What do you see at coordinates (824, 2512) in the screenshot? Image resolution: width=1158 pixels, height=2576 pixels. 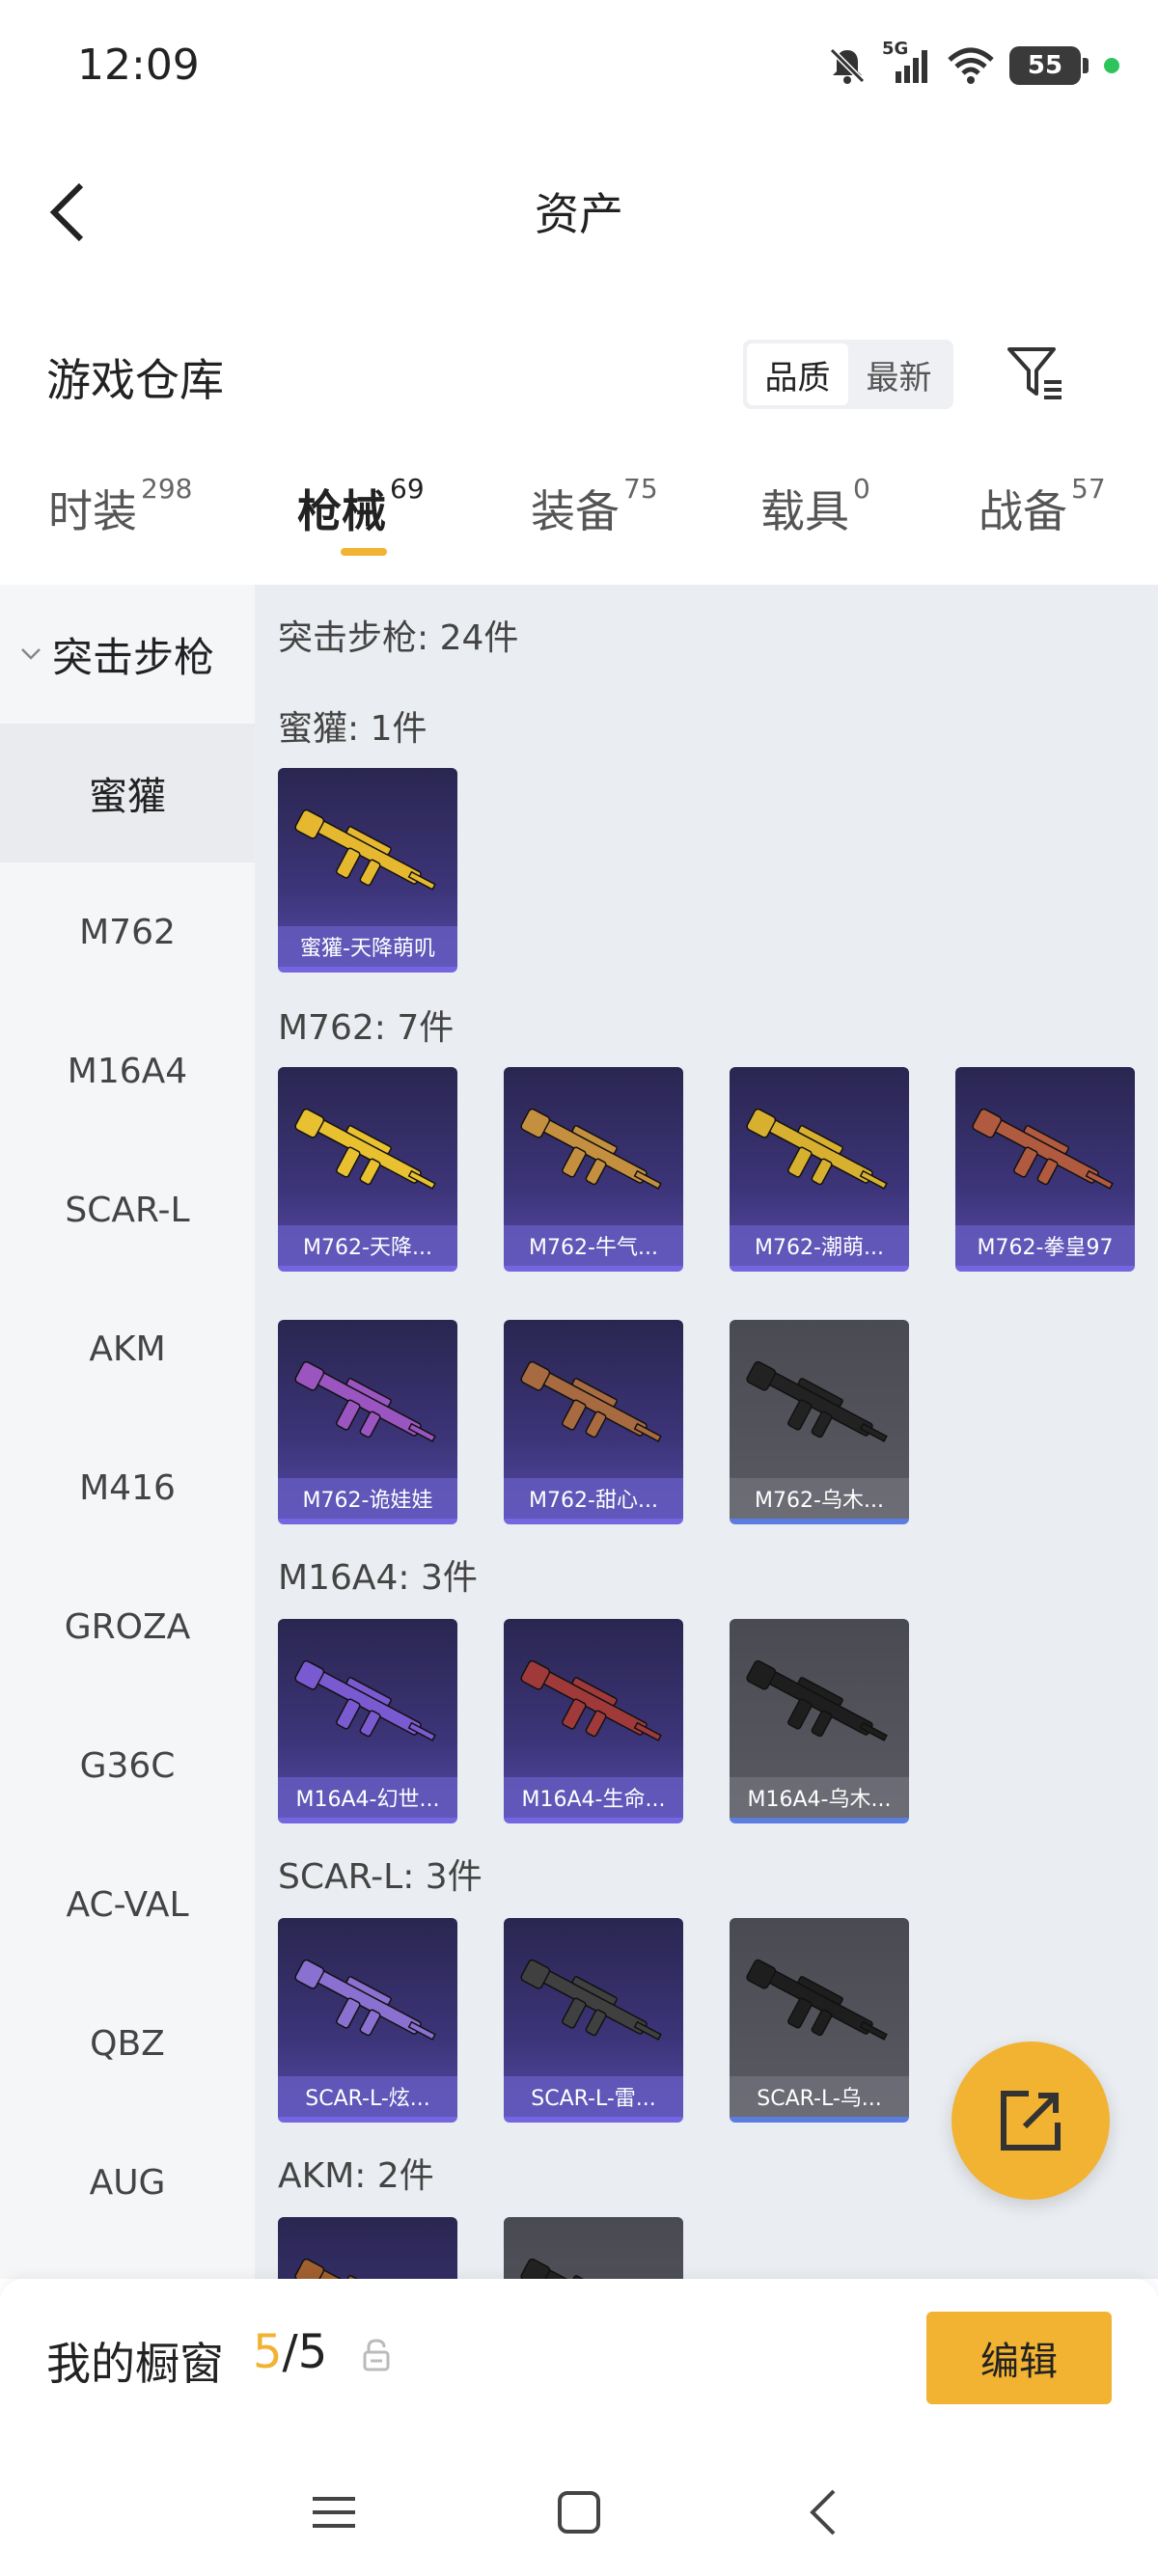 I see `back-nav-icon` at bounding box center [824, 2512].